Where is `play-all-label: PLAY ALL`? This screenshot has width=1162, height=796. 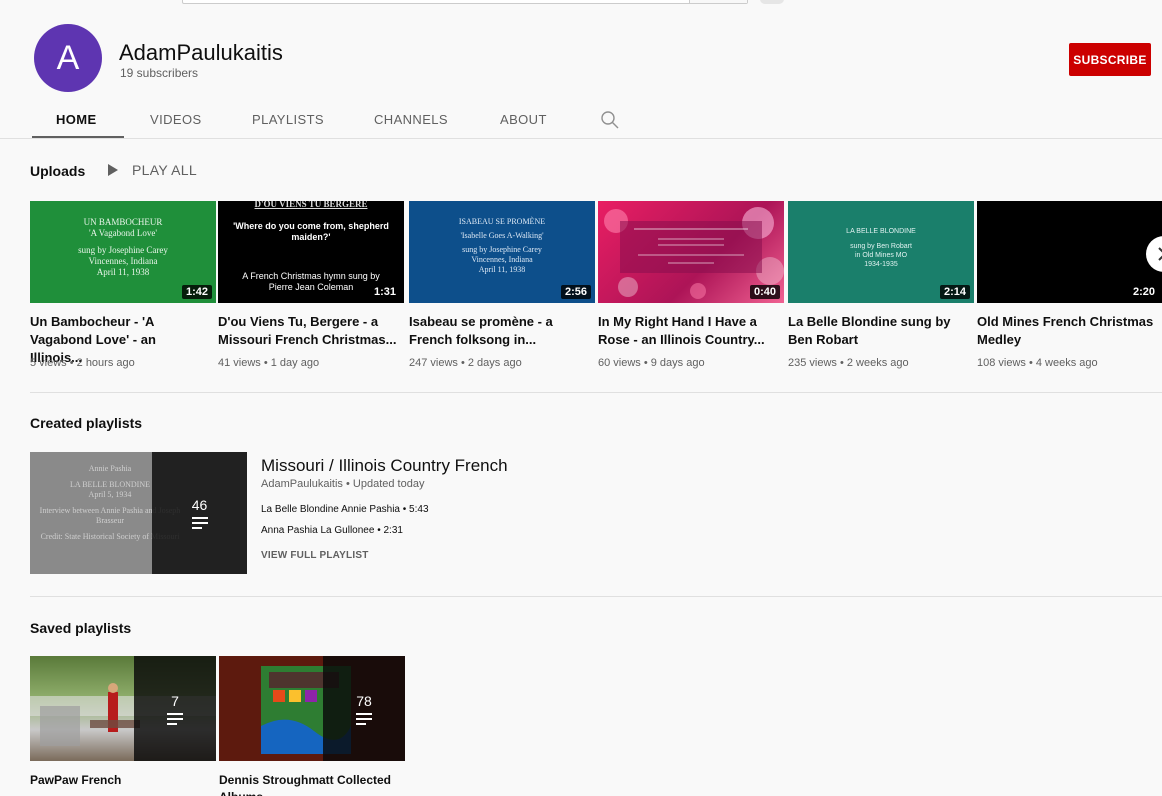
play-all-label: PLAY ALL is located at coordinates (164, 170).